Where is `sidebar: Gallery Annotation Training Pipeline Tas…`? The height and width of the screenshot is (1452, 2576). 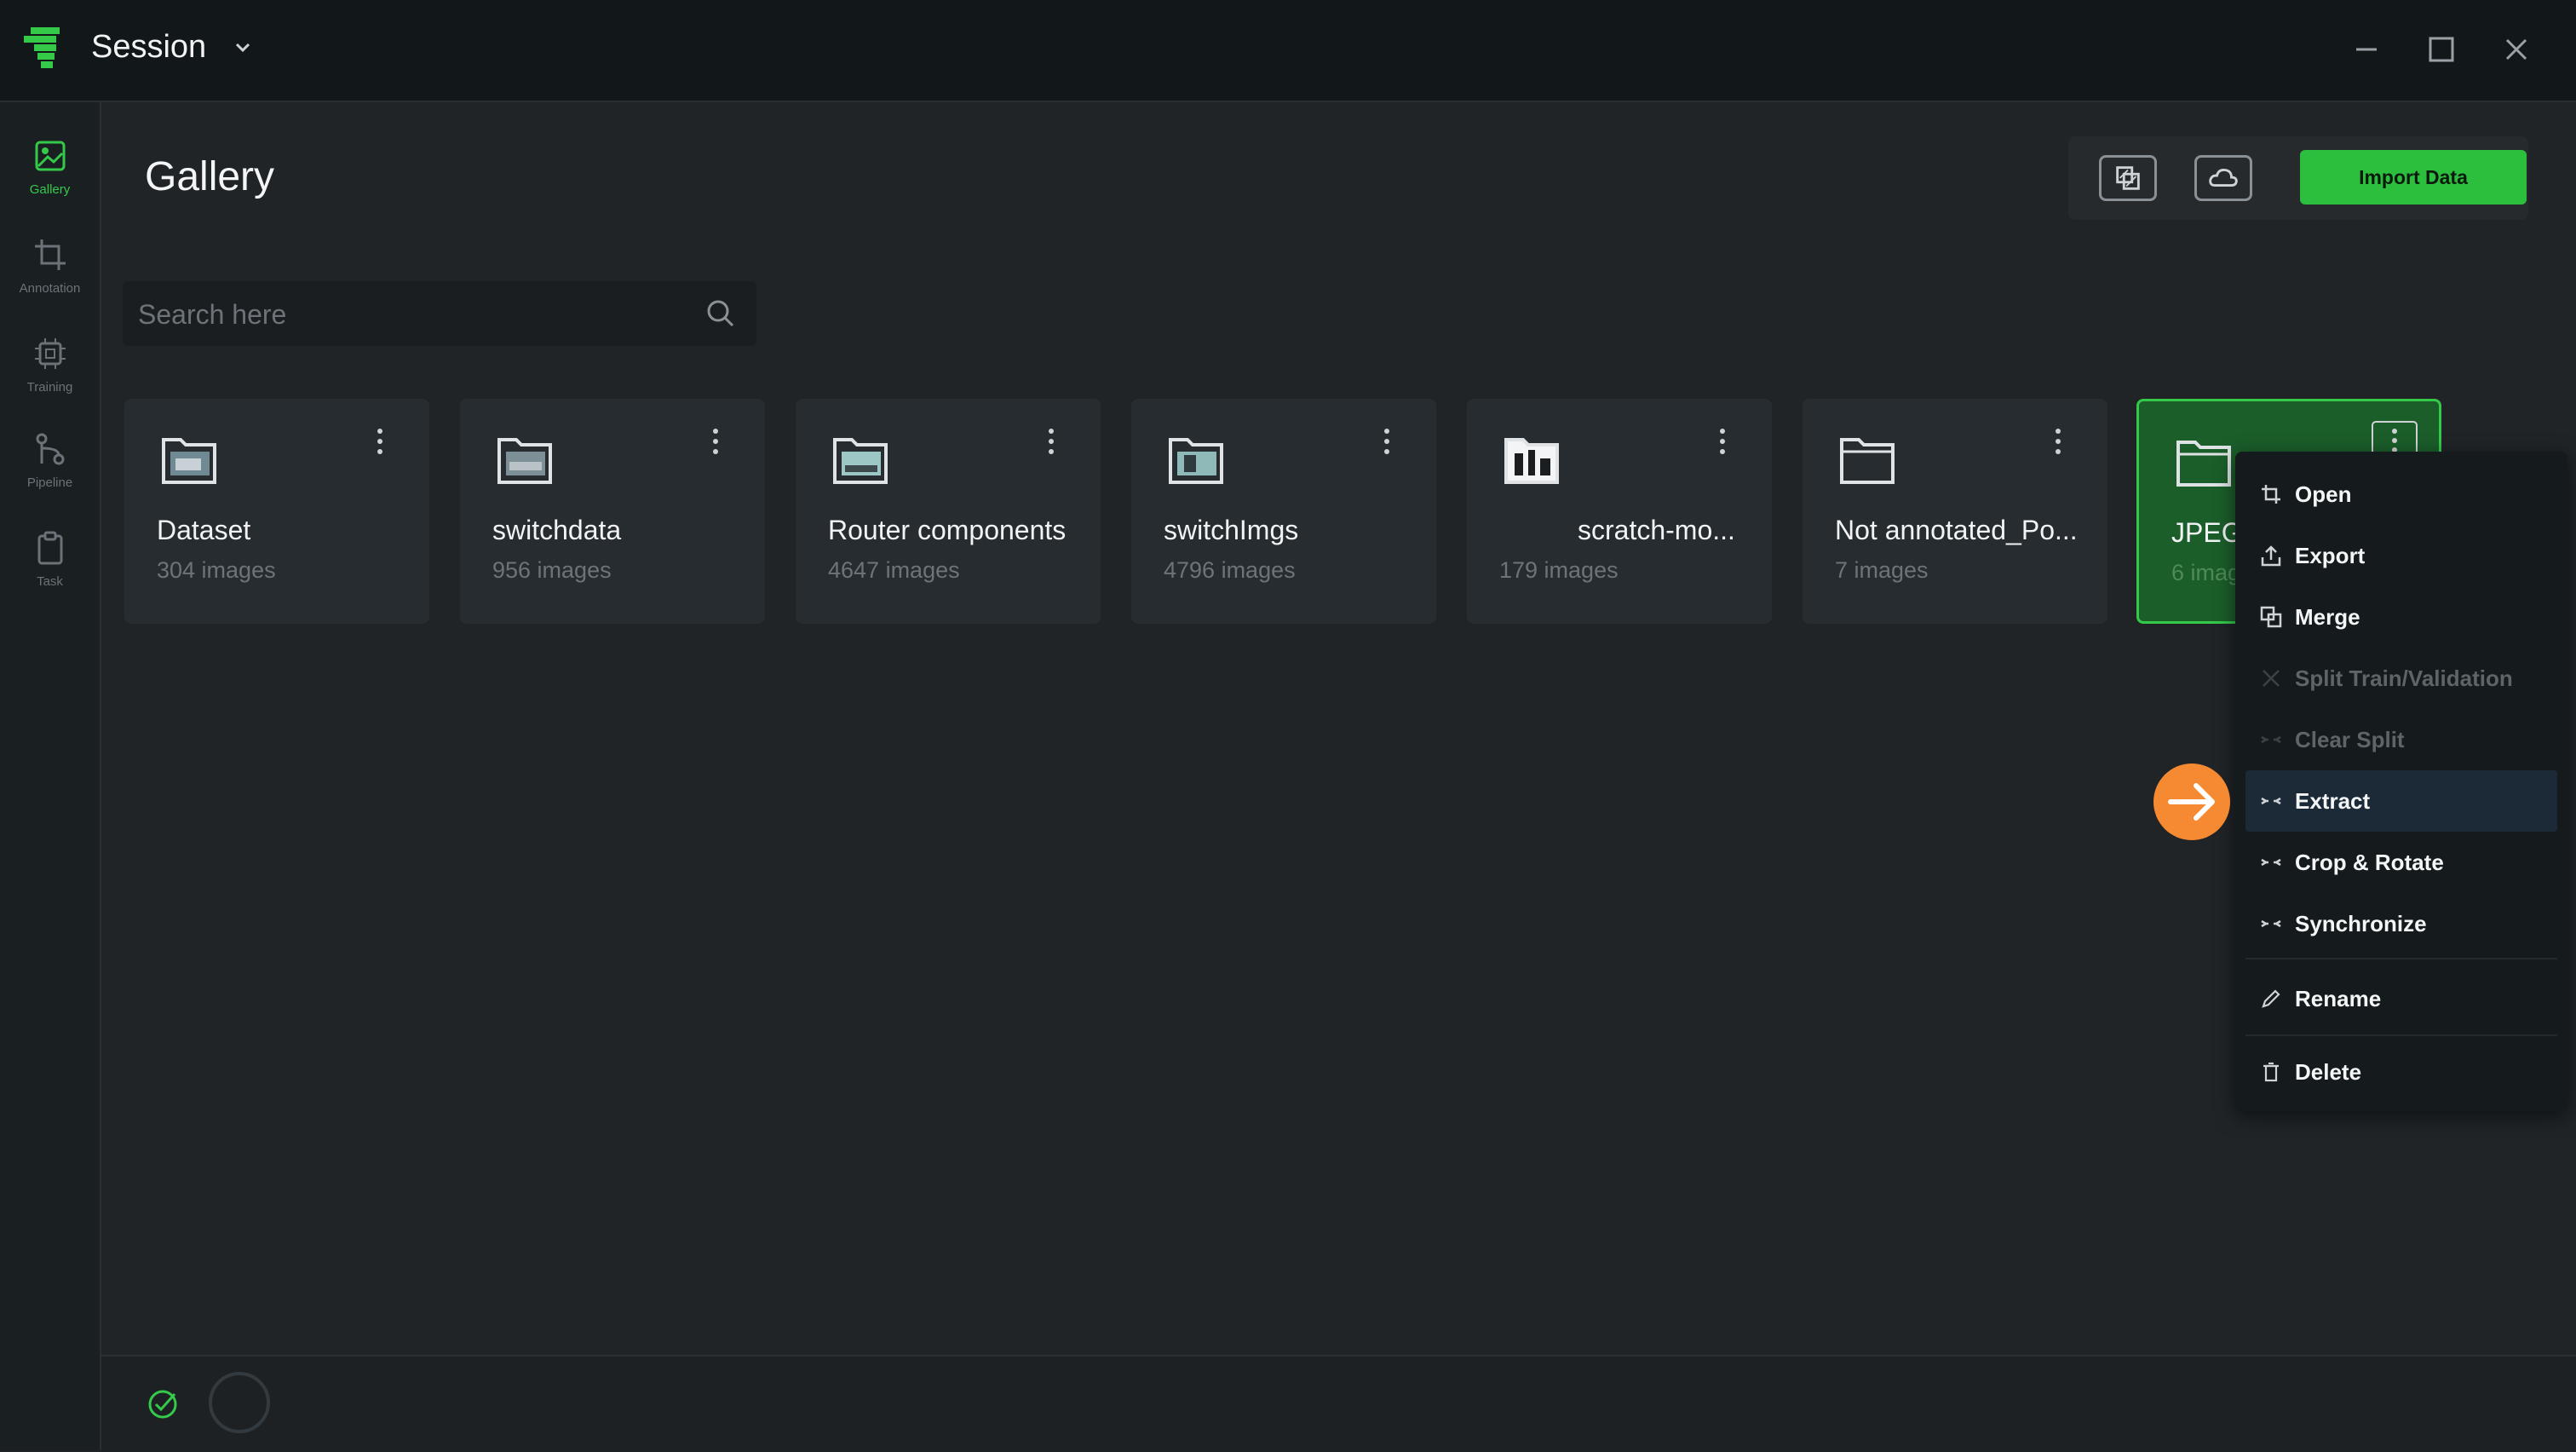
sidebar: Gallery Annotation Training Pipeline Tas… is located at coordinates (51, 776).